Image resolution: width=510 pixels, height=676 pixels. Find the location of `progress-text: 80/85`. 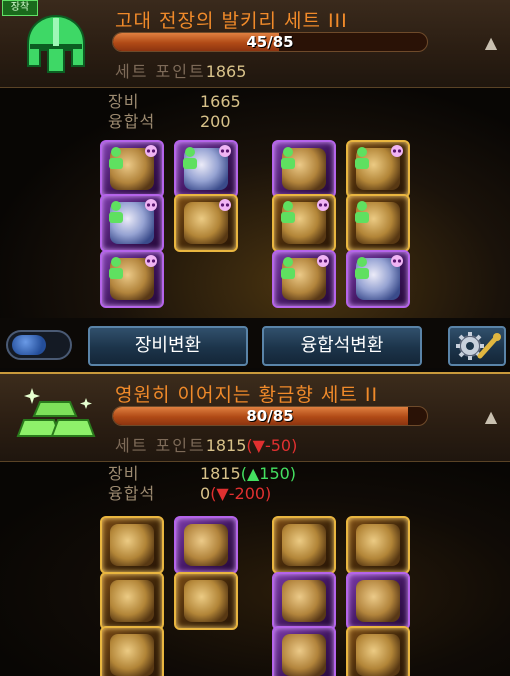

progress-text: 80/85 is located at coordinates (270, 416).